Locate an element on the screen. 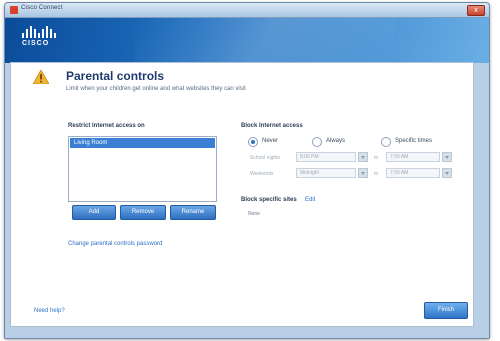 The image size is (500, 341). device-list: Living Room is located at coordinates (142, 169).